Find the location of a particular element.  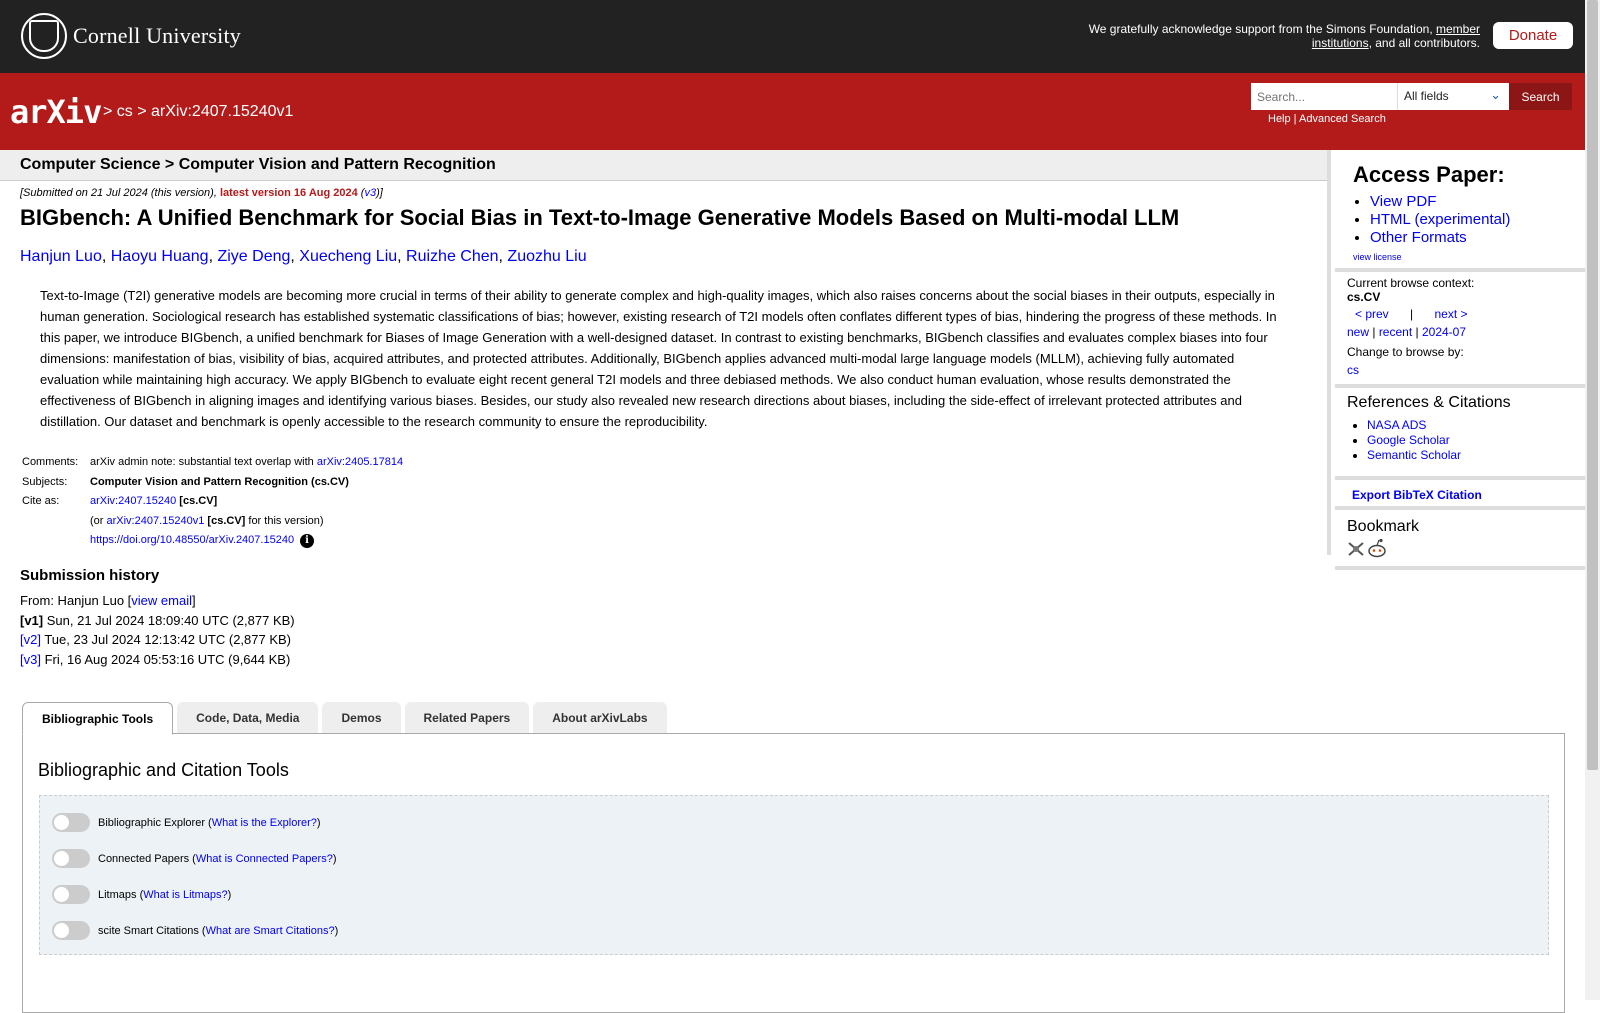

scite-toggle is located at coordinates (71, 930).